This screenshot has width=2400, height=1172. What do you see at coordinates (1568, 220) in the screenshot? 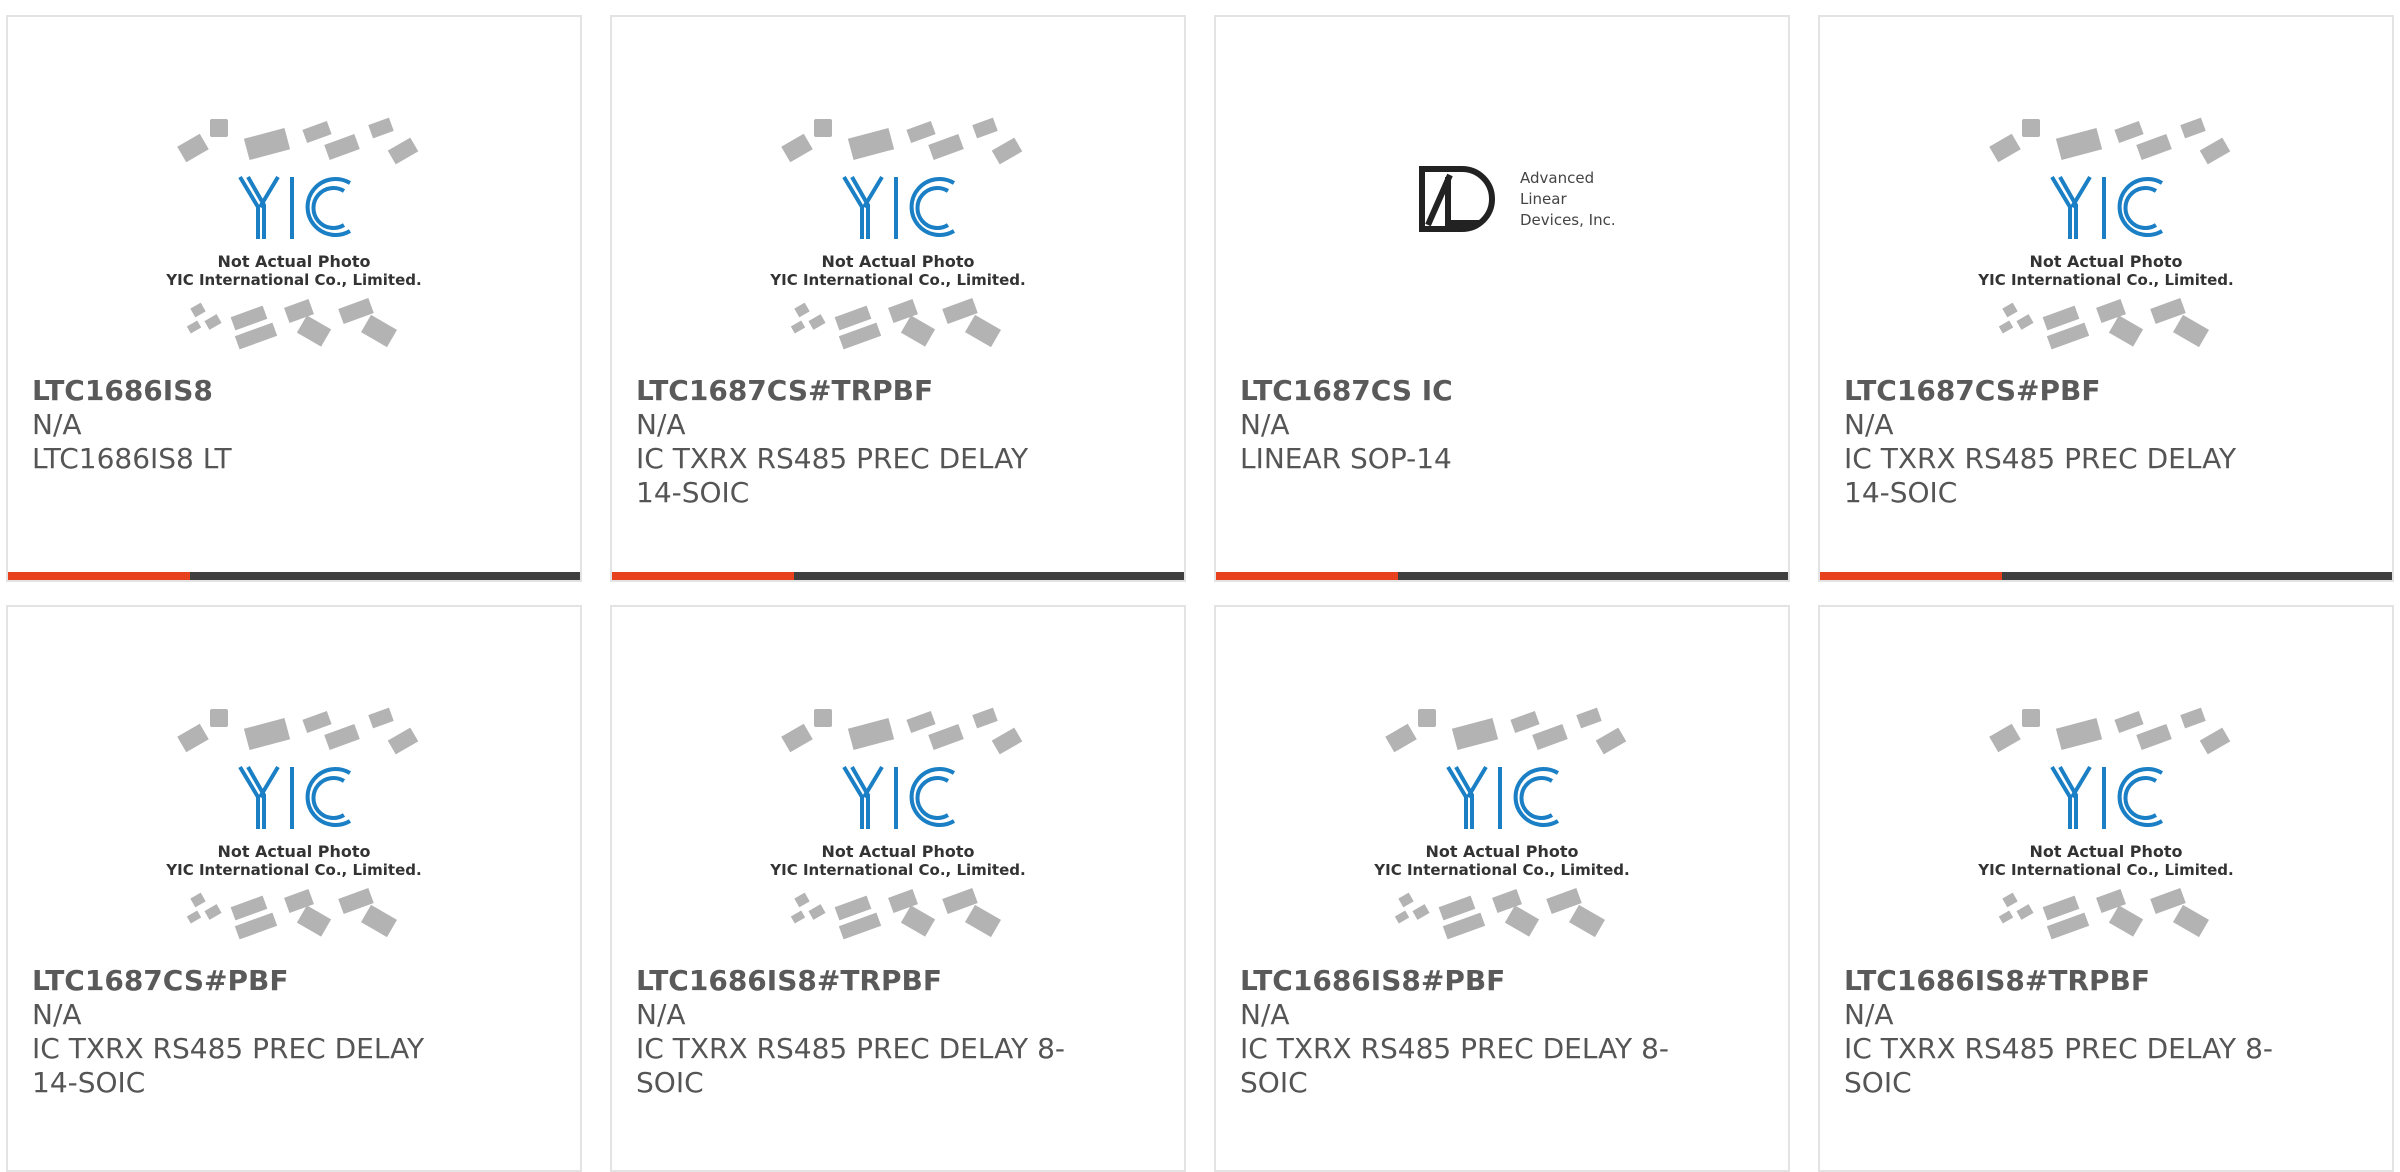
I see `logo-text-line-3: Devices, Inc.` at bounding box center [1568, 220].